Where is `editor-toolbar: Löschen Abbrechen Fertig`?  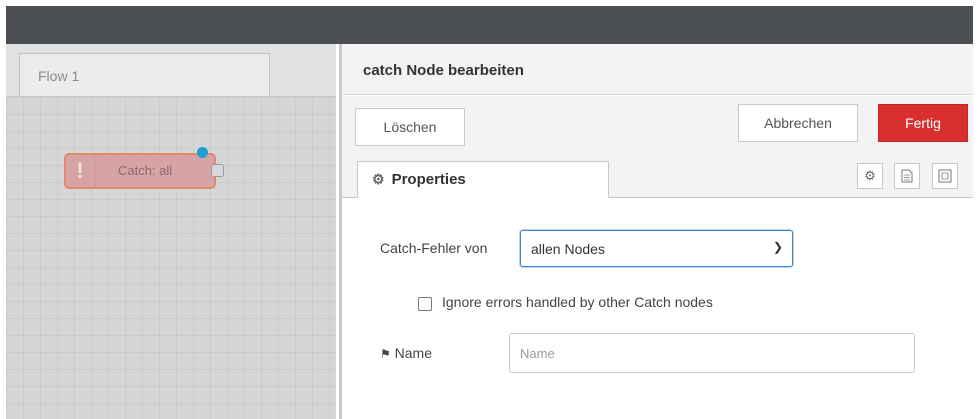 editor-toolbar: Löschen Abbrechen Fertig is located at coordinates (657, 124).